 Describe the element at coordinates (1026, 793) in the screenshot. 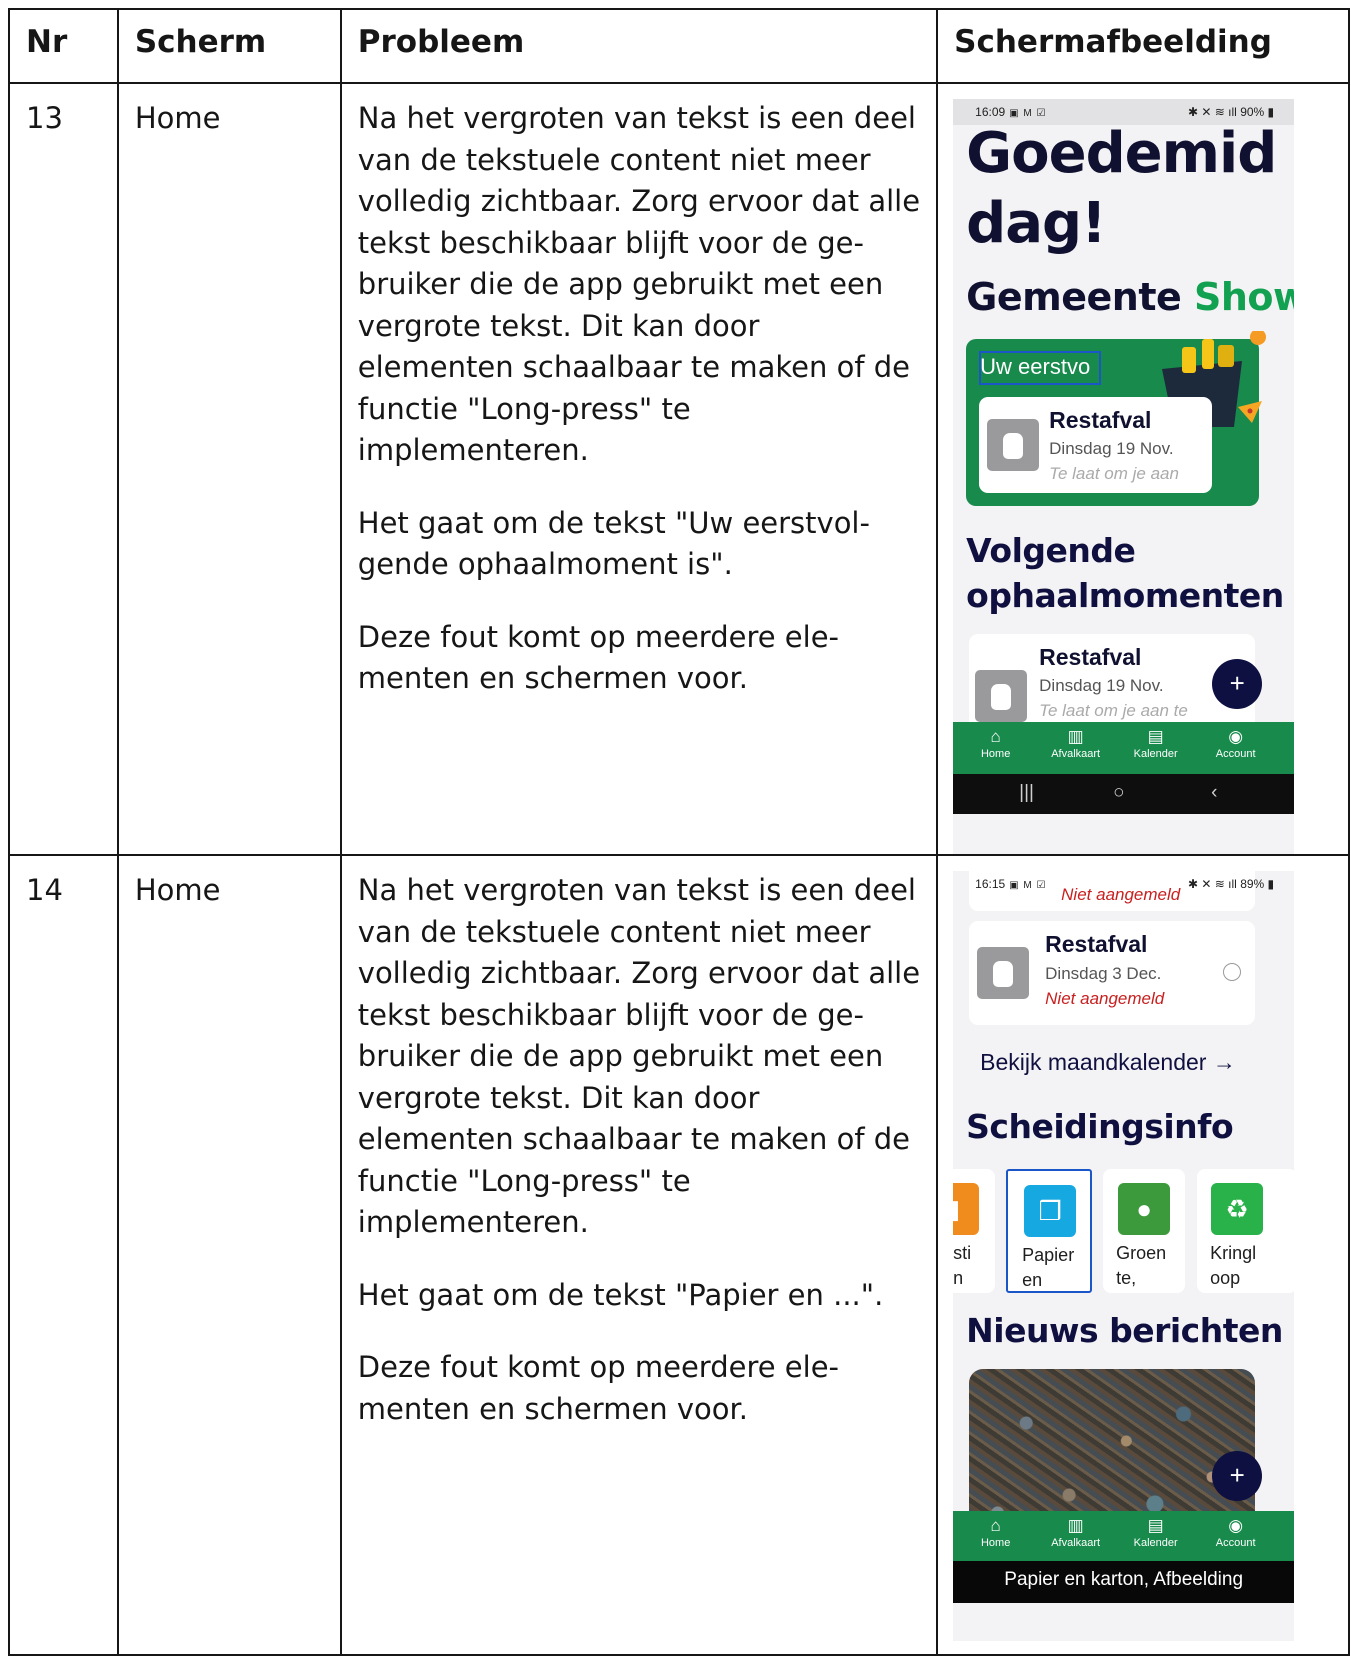

I see `recent-apps-icon: |||` at that location.